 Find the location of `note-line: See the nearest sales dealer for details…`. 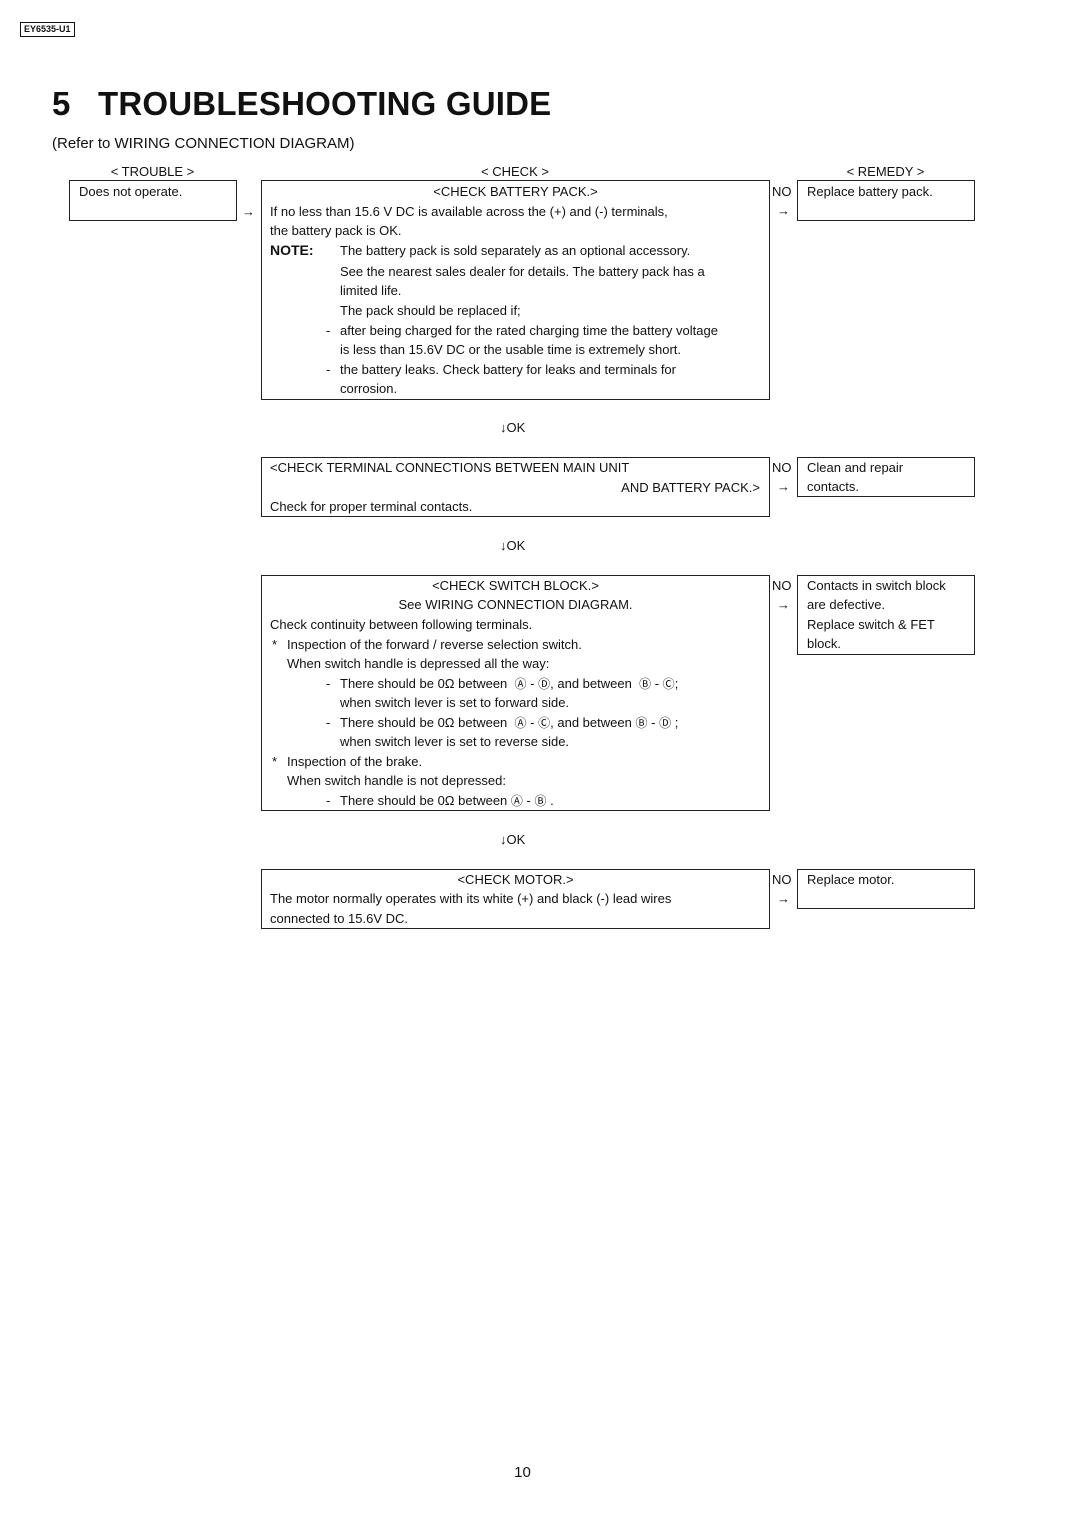

note-line: See the nearest sales dealer for details… is located at coordinates (522, 271).